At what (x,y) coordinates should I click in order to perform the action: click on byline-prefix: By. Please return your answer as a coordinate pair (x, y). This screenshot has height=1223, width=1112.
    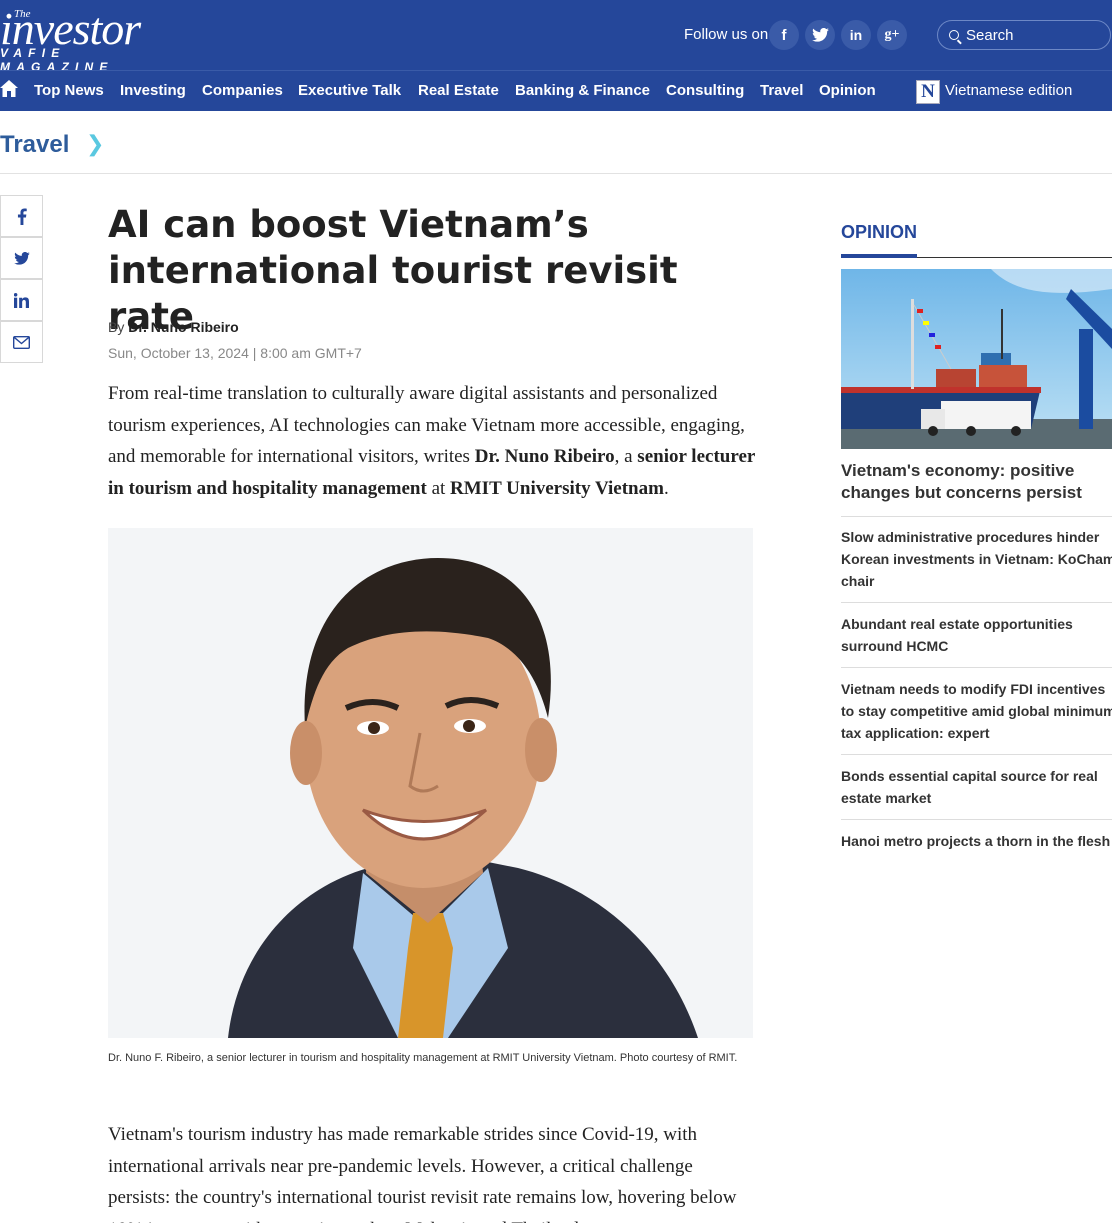
    Looking at the image, I should click on (116, 327).